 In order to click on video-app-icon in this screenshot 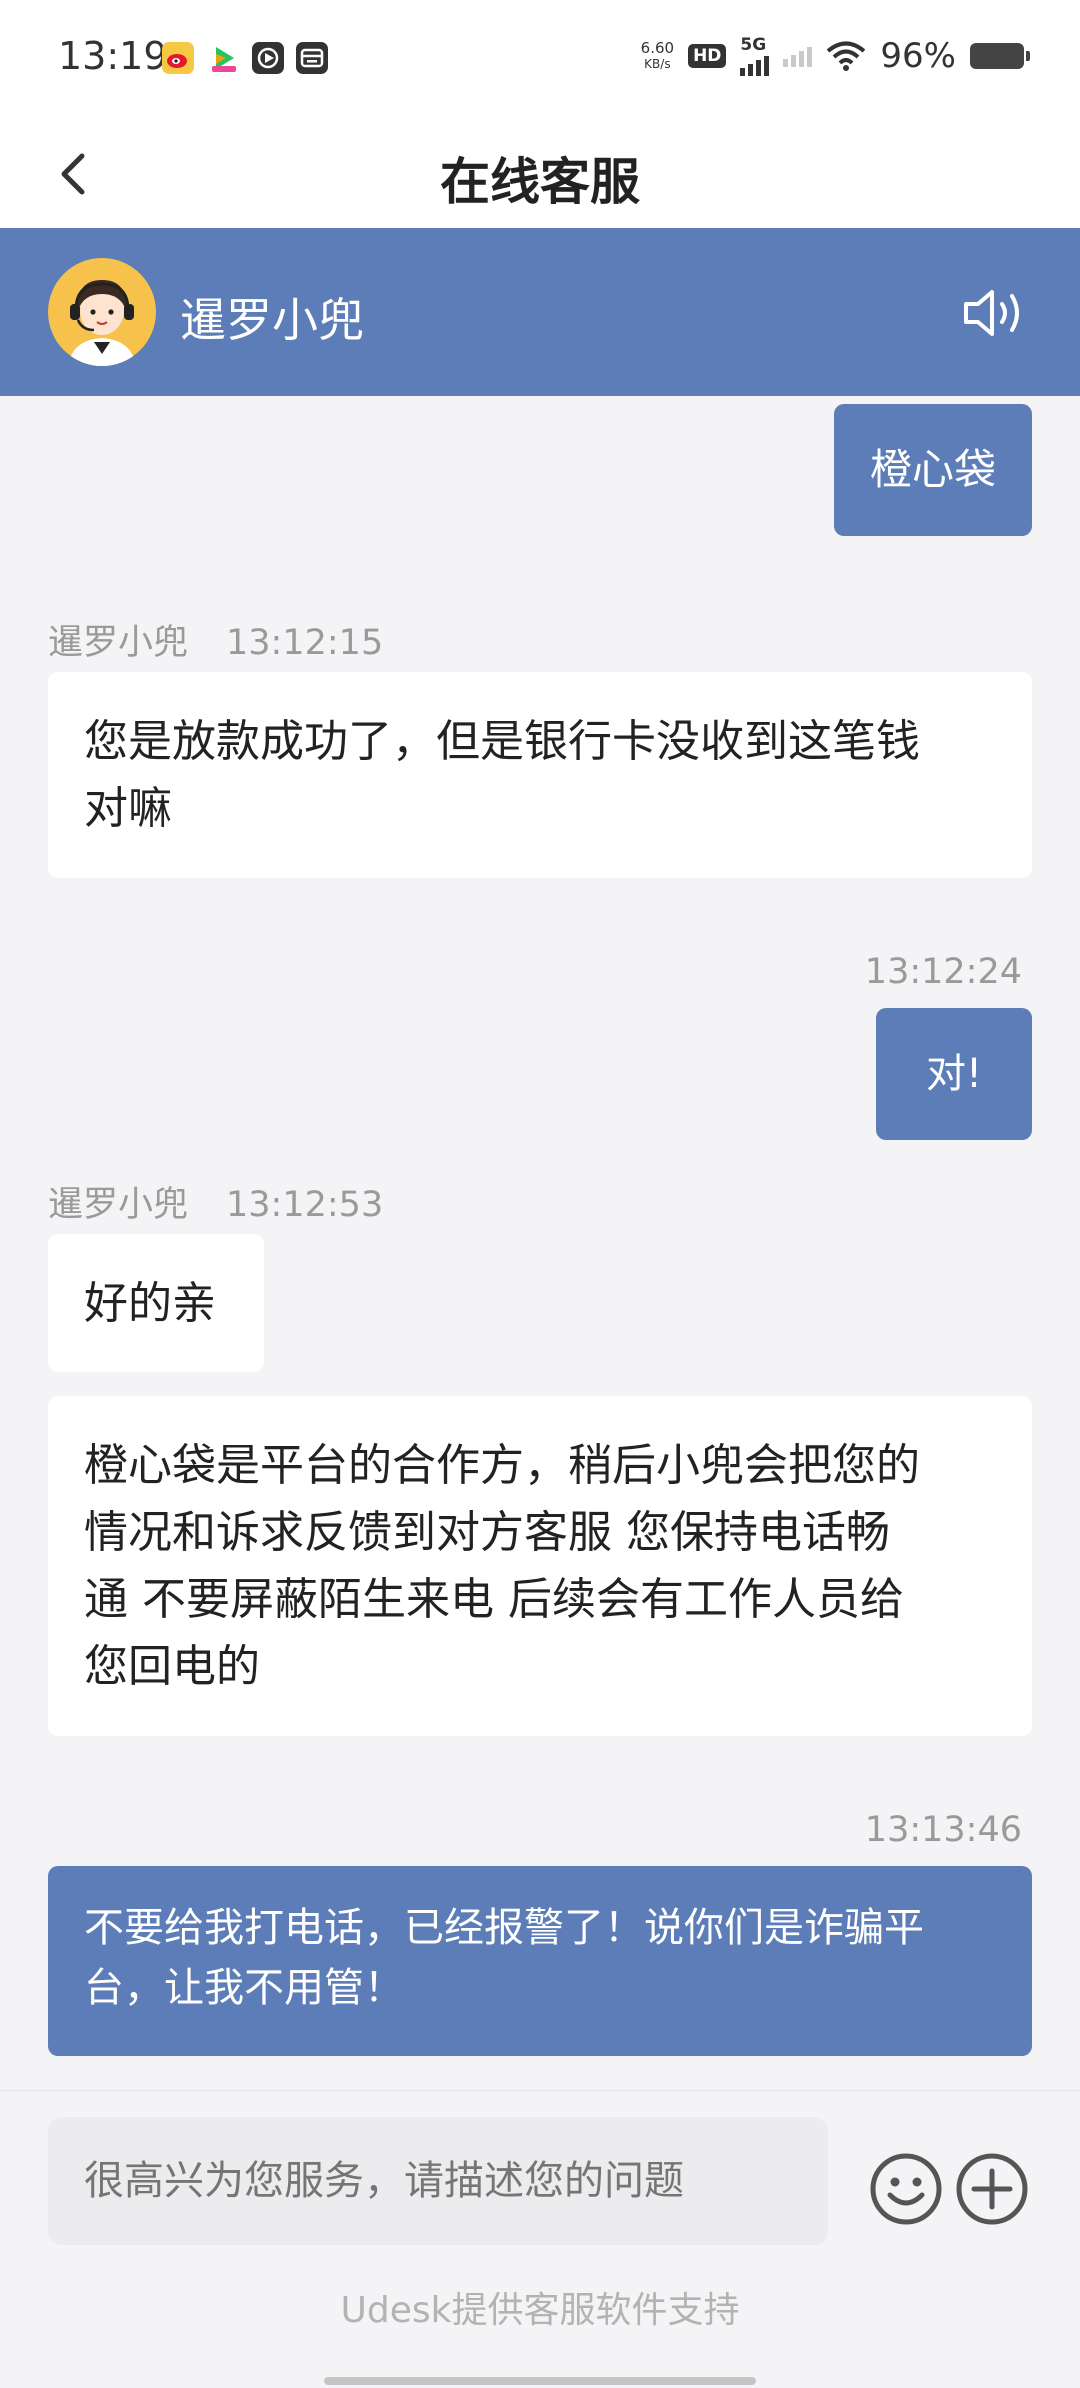, I will do `click(224, 58)`.